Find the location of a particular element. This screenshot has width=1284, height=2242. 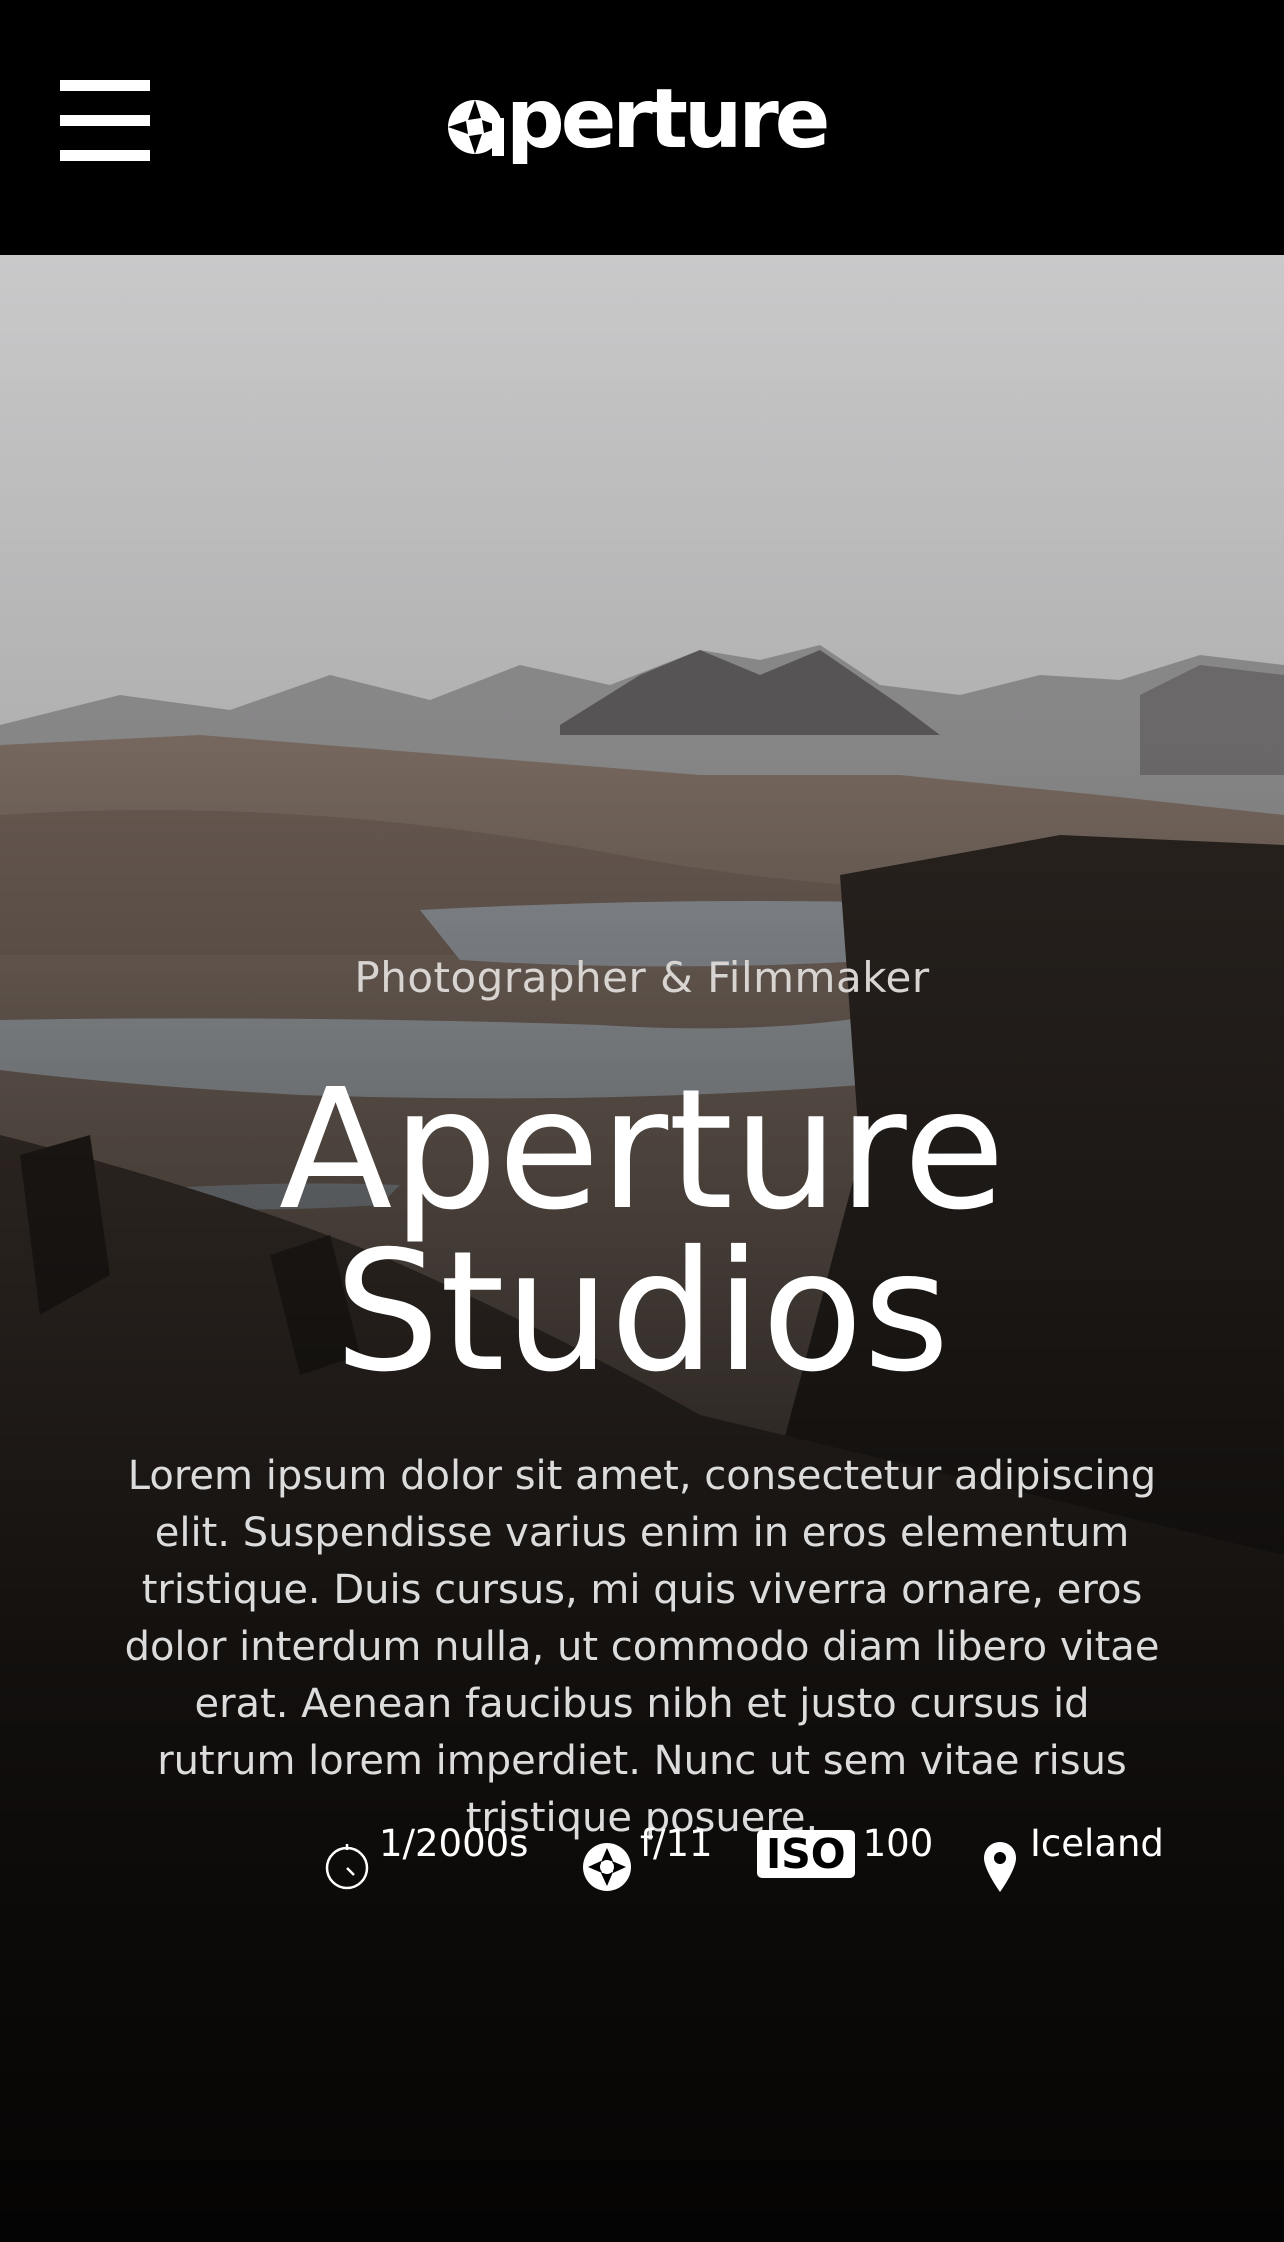

stopwatch-icon is located at coordinates (347, 1867).